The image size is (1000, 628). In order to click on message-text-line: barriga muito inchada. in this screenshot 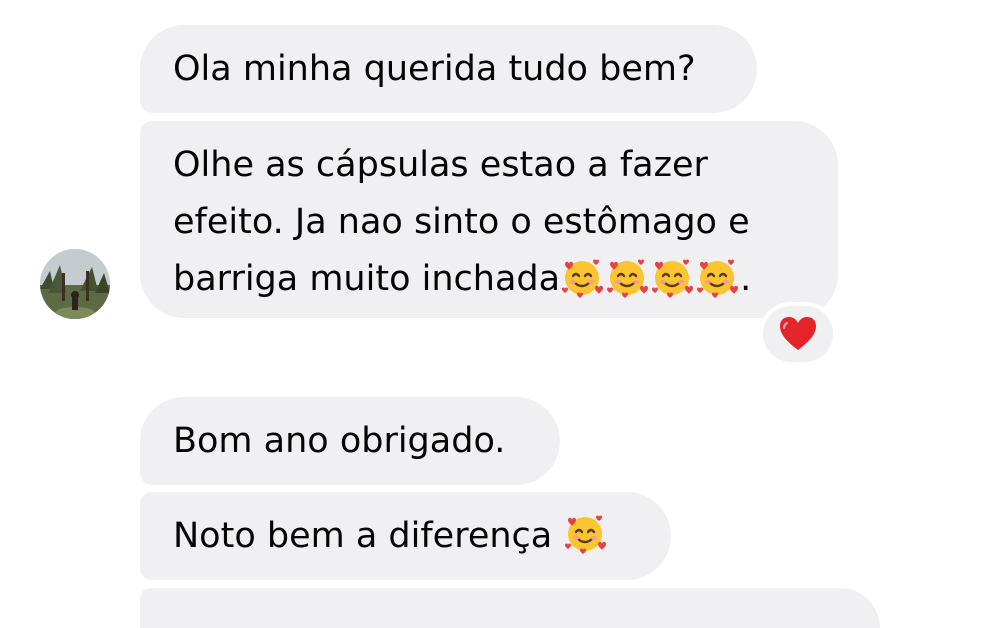, I will do `click(505, 279)`.